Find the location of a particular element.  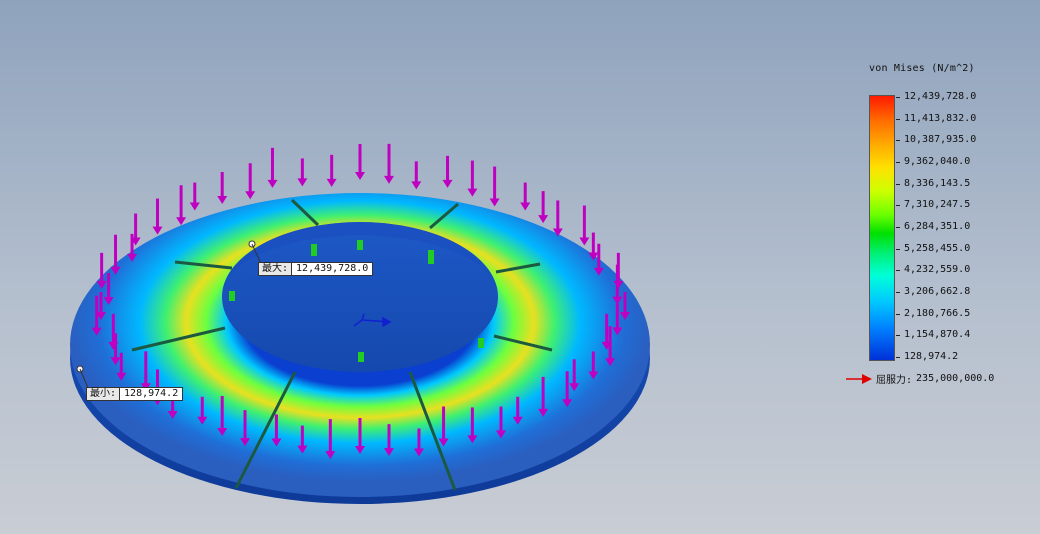

yield-strength-row: 屈服力: 235,000,000.0 is located at coordinates (920, 378).